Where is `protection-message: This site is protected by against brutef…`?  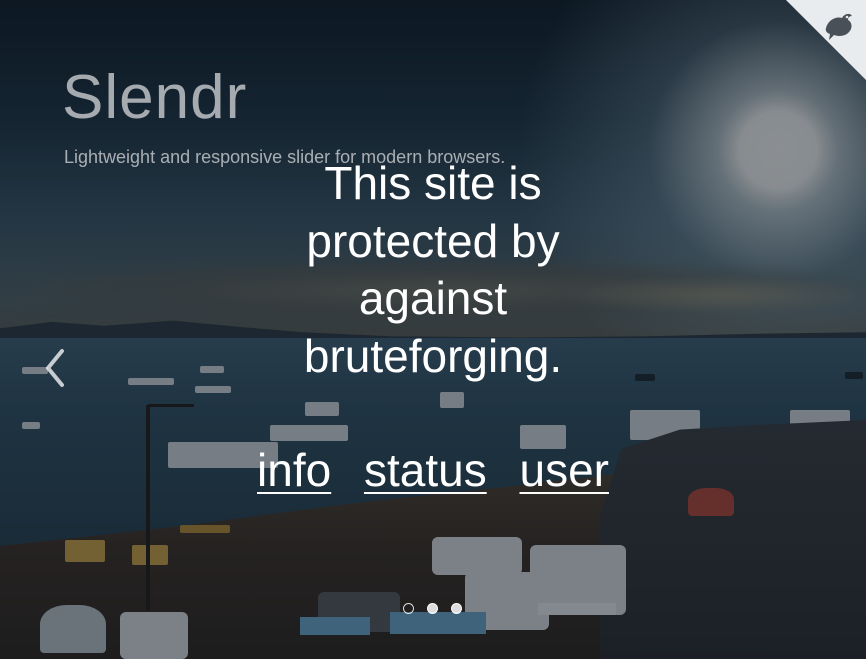 protection-message: This site is protected by against brutef… is located at coordinates (433, 269).